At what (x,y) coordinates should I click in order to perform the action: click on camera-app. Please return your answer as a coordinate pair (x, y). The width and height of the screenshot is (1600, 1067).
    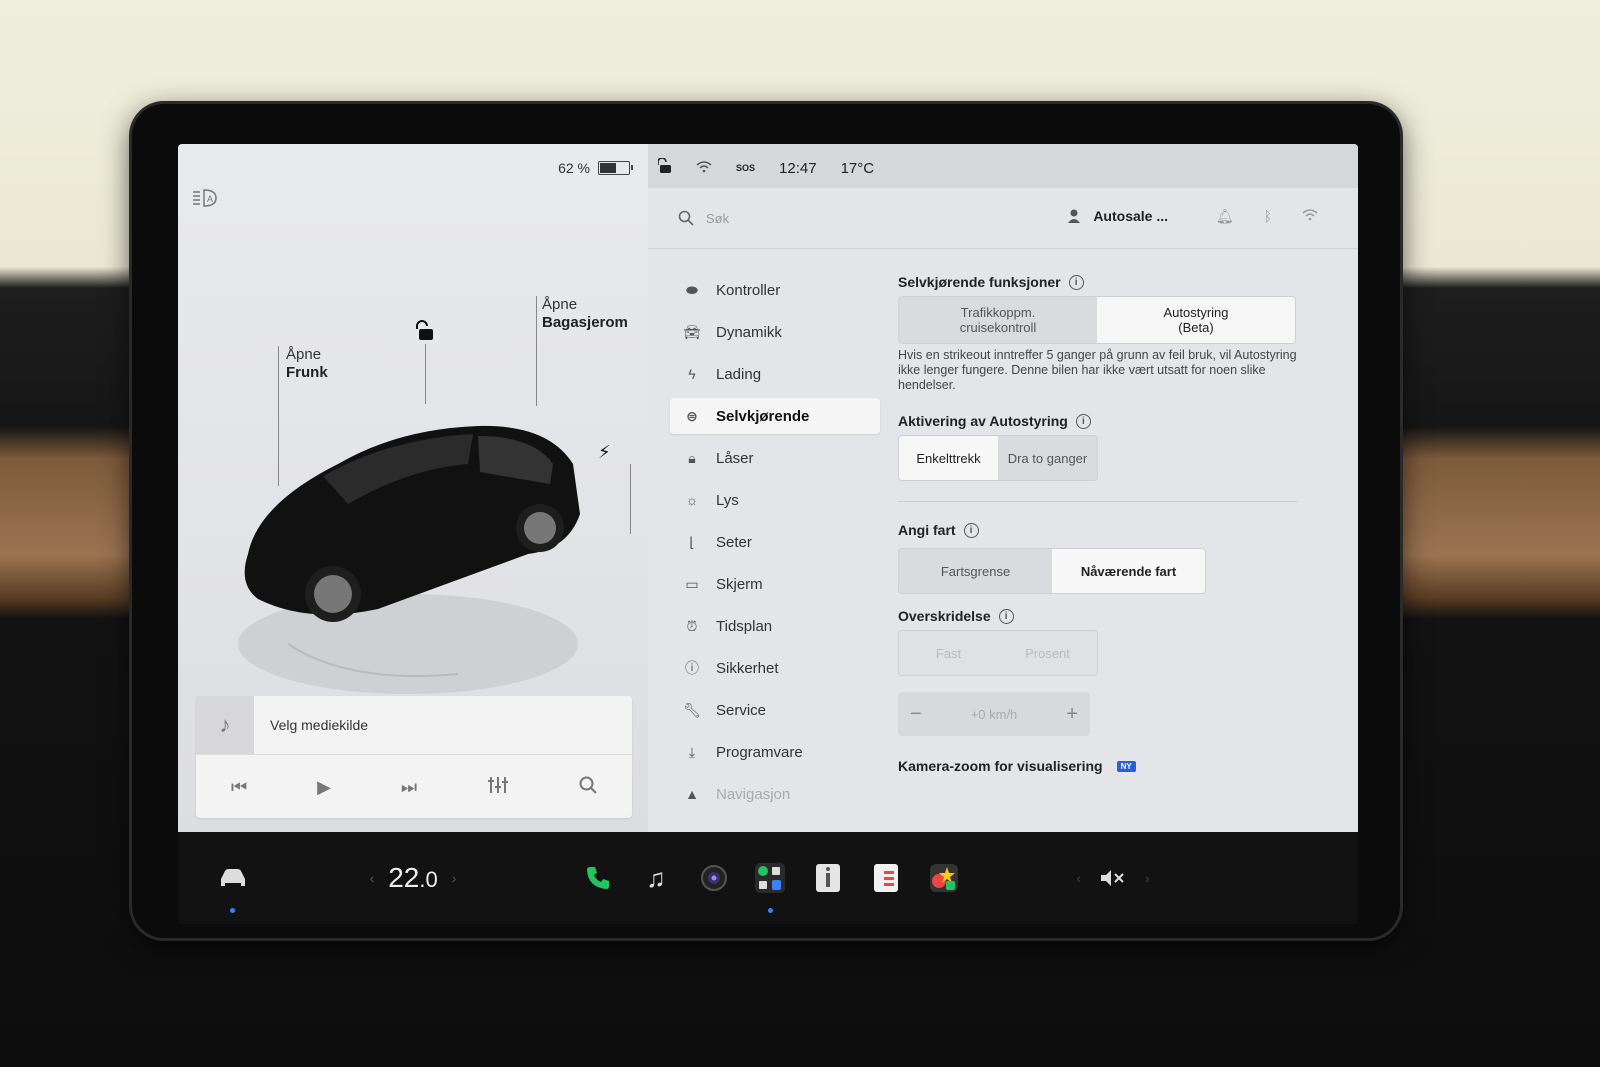
    Looking at the image, I should click on (714, 878).